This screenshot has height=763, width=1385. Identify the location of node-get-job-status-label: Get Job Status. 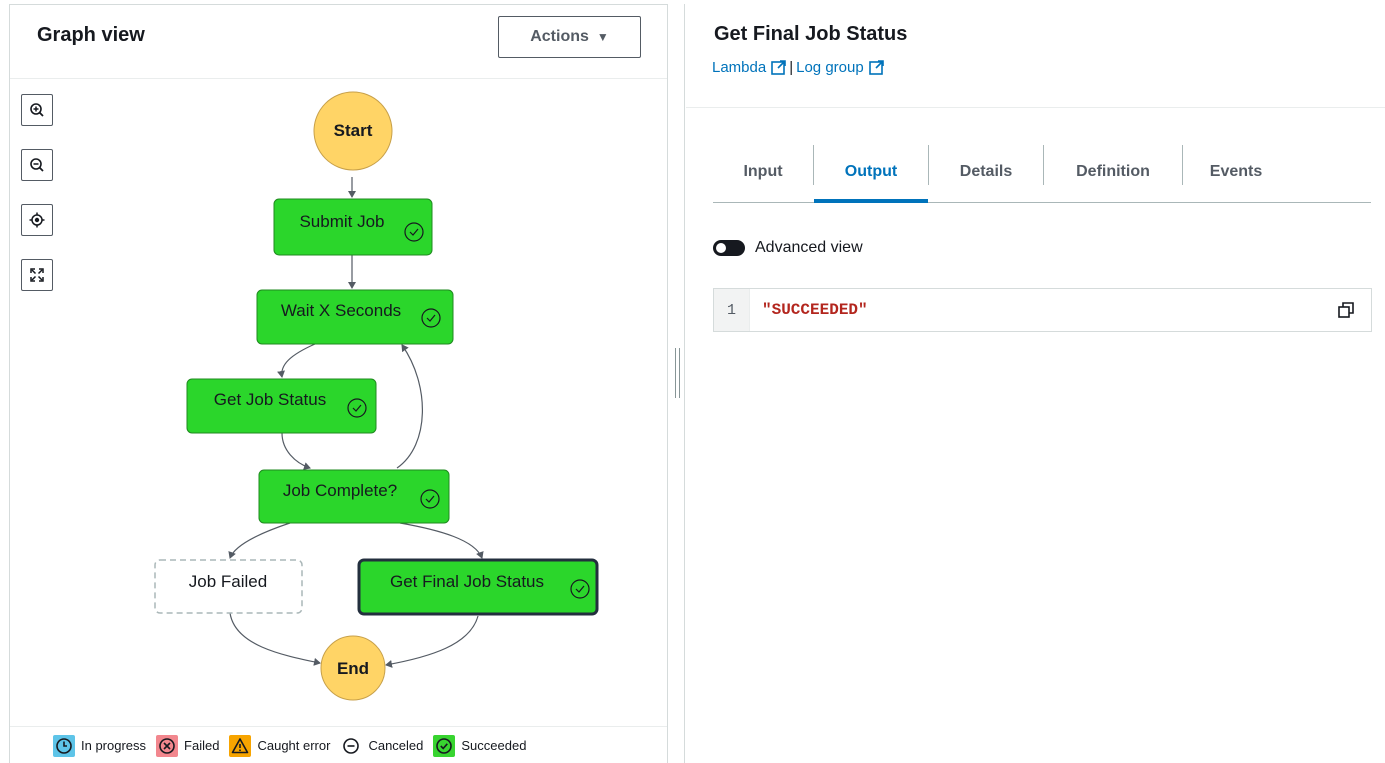
(270, 399).